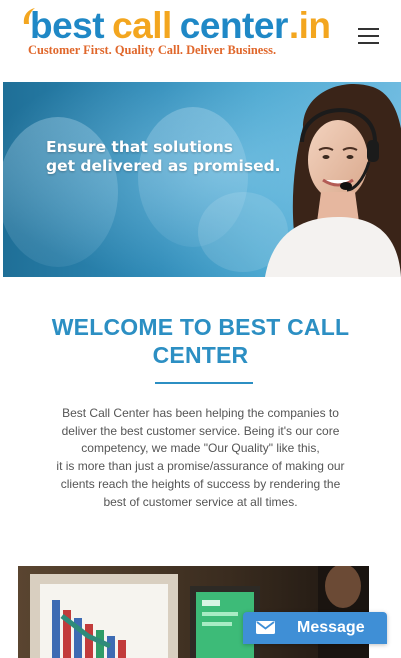 The height and width of the screenshot is (658, 401). Describe the element at coordinates (200, 355) in the screenshot. I see `welcome-heading-line-2: CENTER` at that location.